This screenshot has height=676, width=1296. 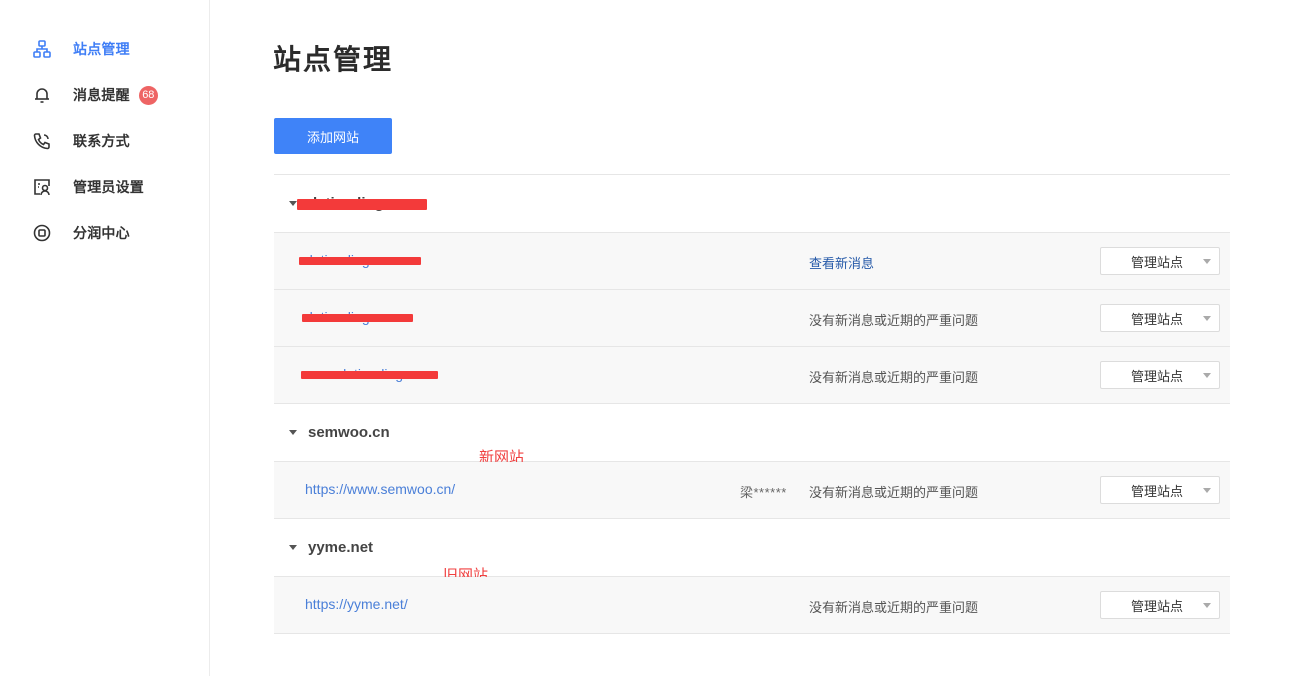 I want to click on notification-count-badge: 68, so click(x=148, y=95).